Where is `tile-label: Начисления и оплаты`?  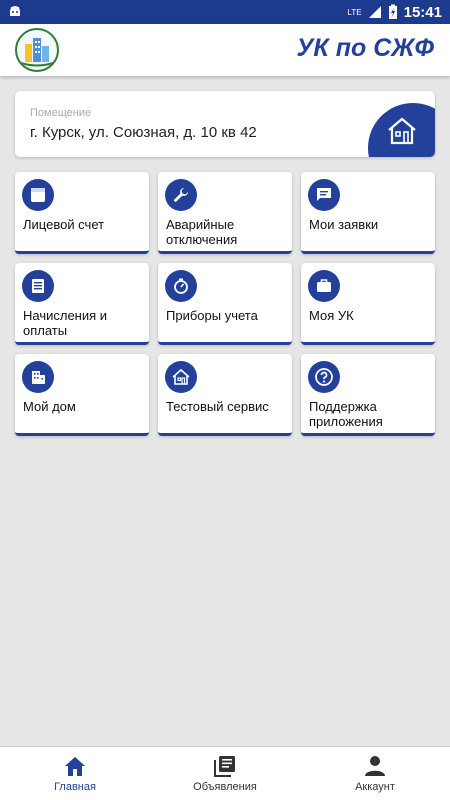
tile-label: Начисления и оплаты is located at coordinates (65, 323).